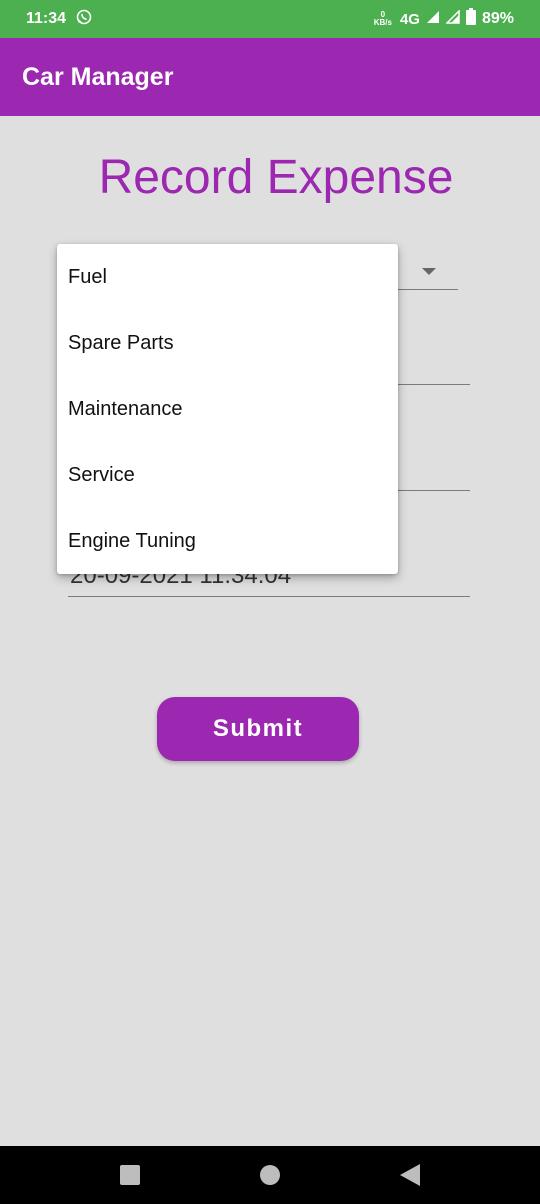 The image size is (540, 1204). What do you see at coordinates (444, 19) in the screenshot?
I see `status-right: 0 KB/s 4G 89%` at bounding box center [444, 19].